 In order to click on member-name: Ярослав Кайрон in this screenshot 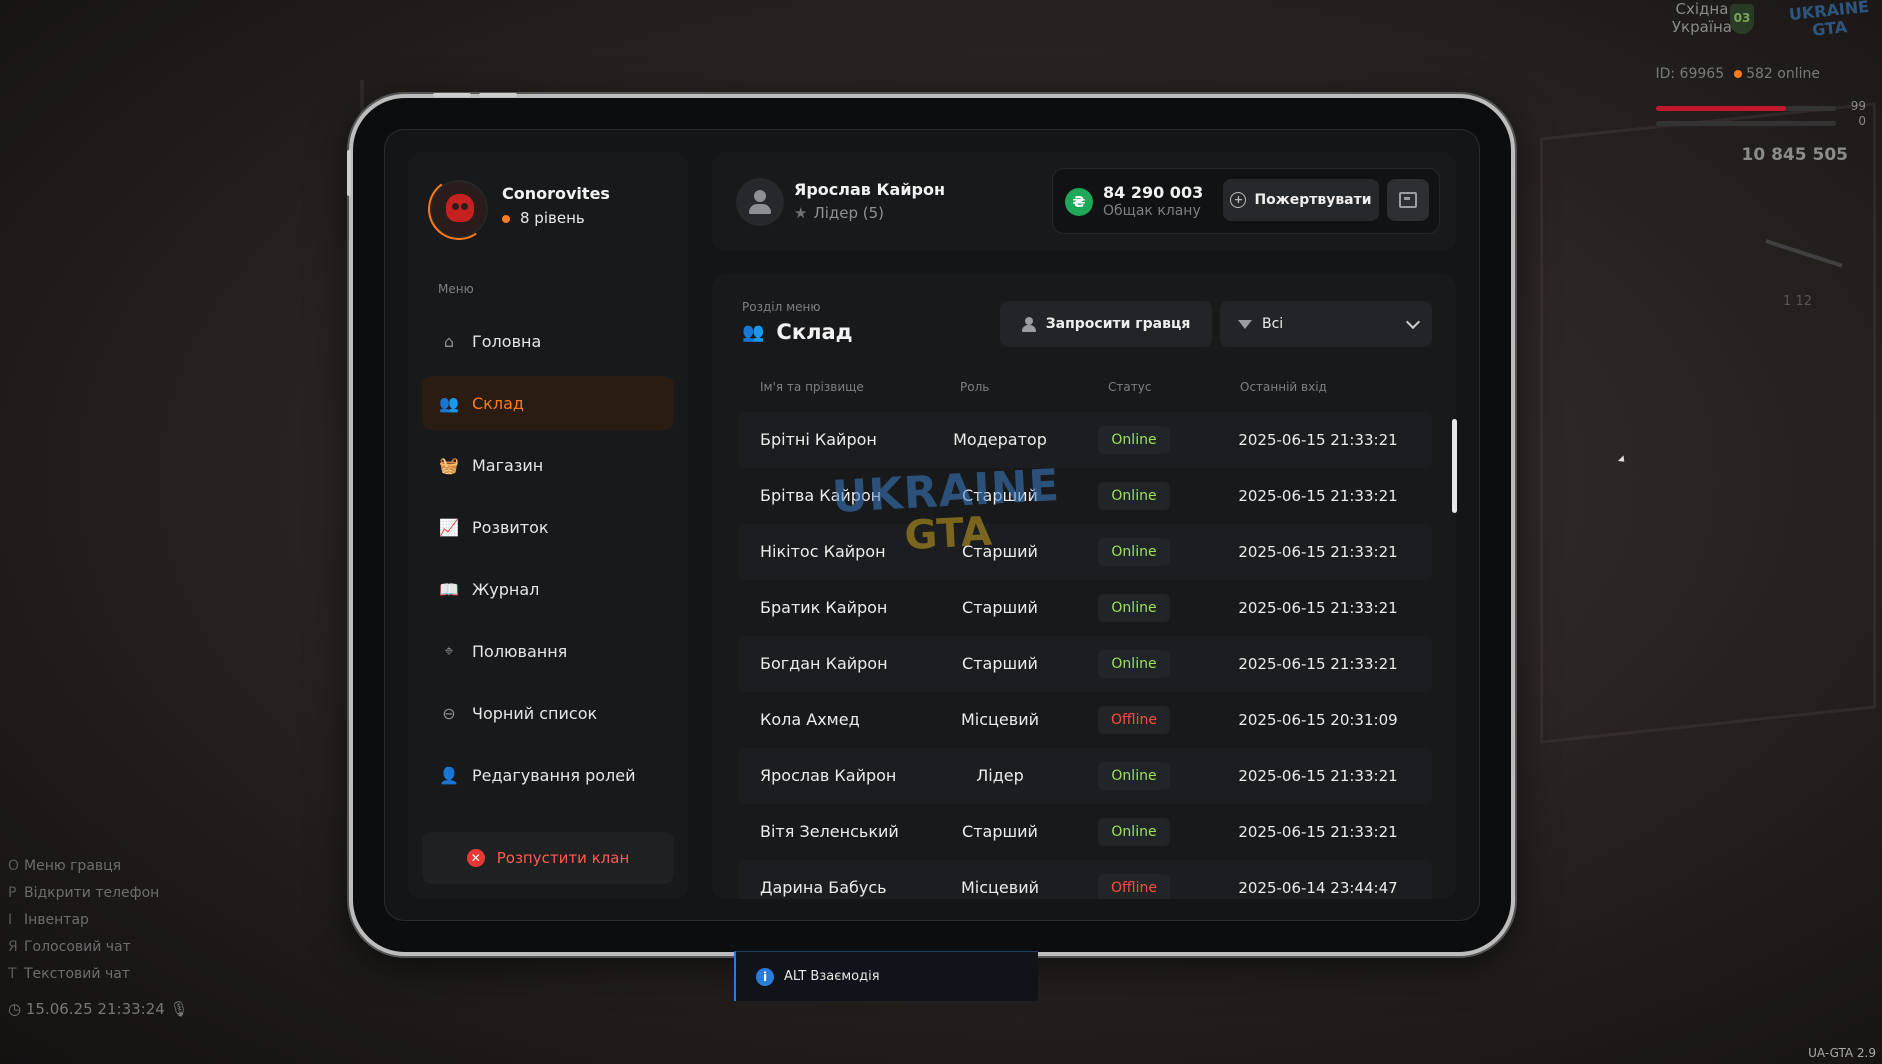, I will do `click(828, 775)`.